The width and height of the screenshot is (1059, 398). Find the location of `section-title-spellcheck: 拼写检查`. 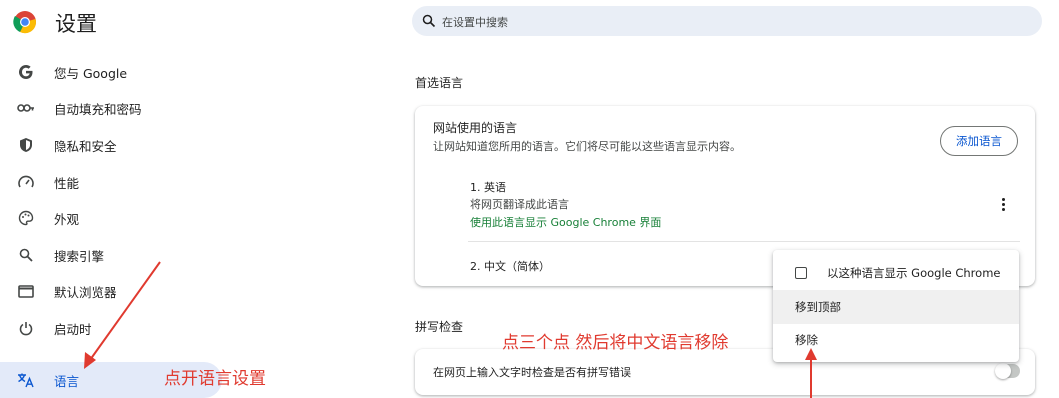

section-title-spellcheck: 拼写检查 is located at coordinates (439, 327).